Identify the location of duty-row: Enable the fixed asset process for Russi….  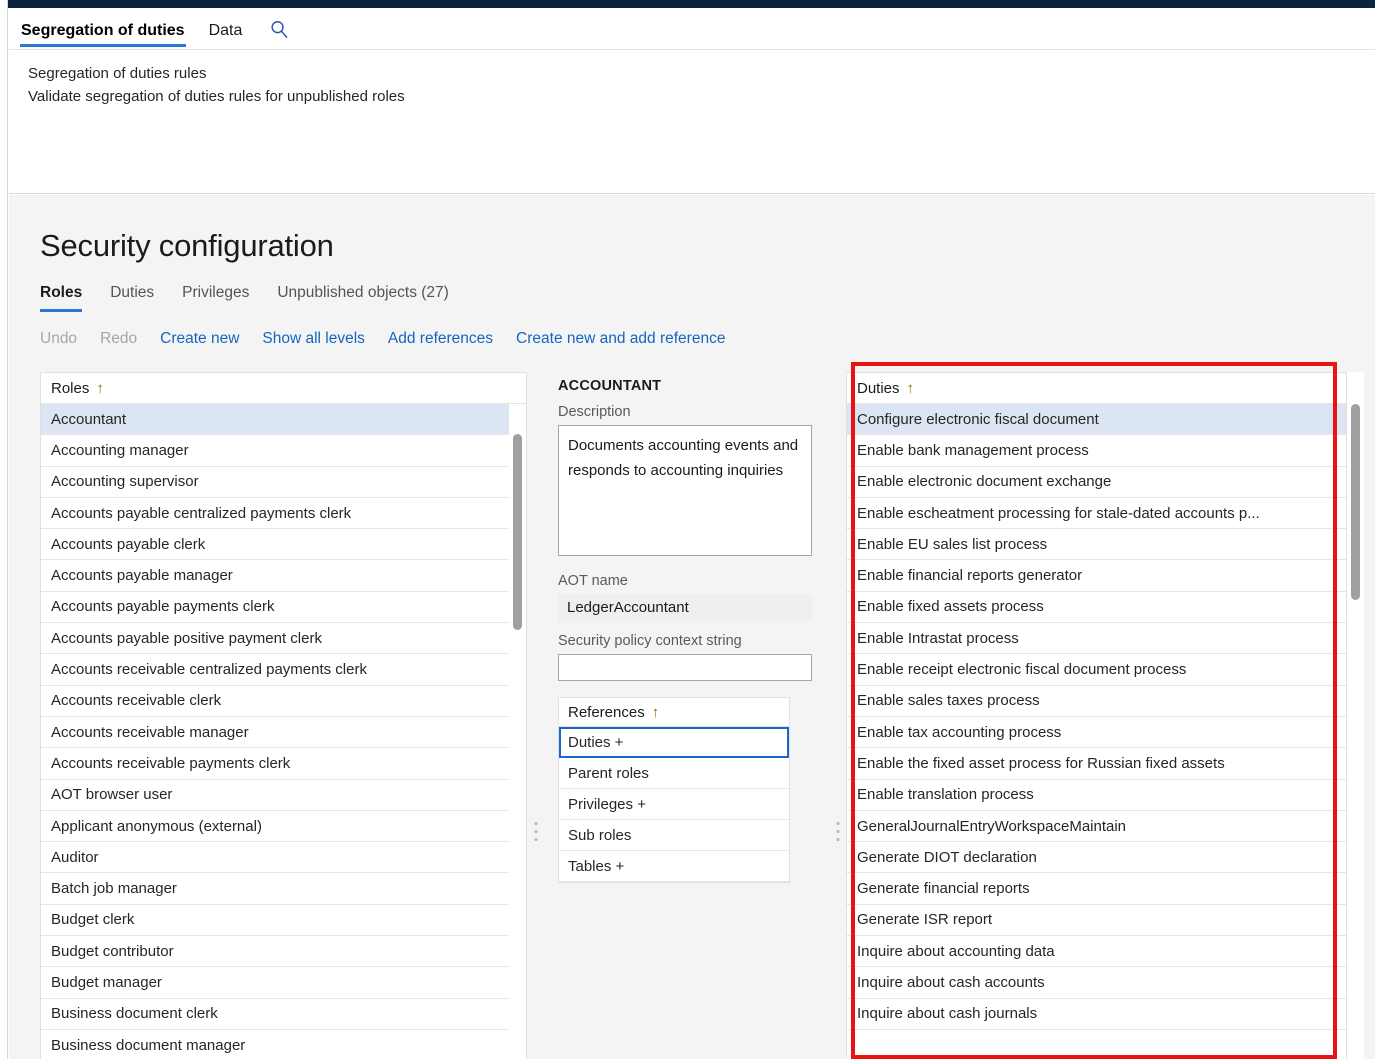
(1096, 764).